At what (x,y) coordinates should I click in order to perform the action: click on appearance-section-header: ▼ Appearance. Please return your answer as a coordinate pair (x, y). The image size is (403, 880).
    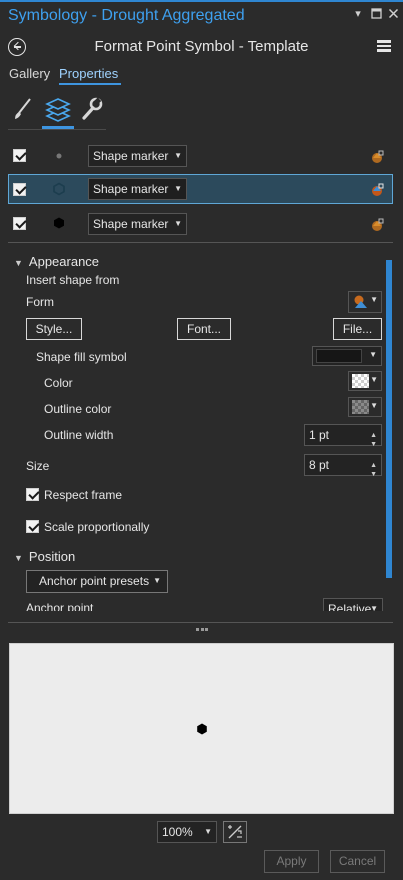
    Looking at the image, I should click on (56, 261).